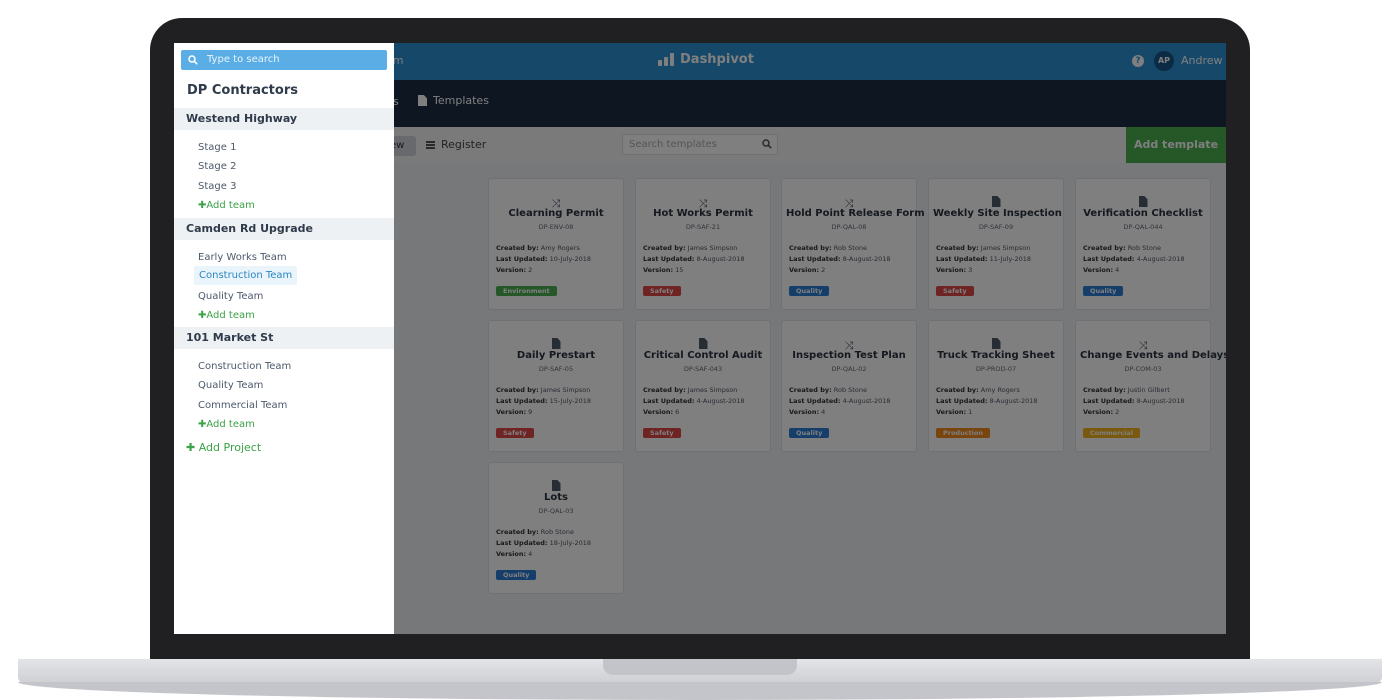 The image size is (1400, 700). I want to click on sidebar-team-item: Stage 3, so click(217, 186).